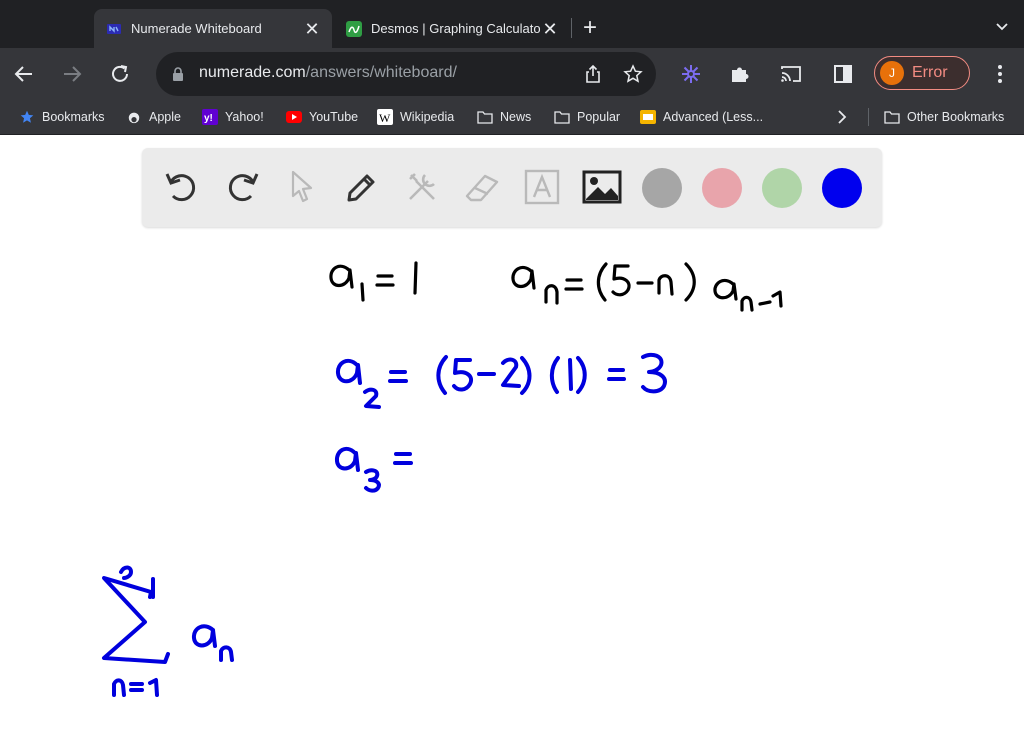 The width and height of the screenshot is (1024, 742). I want to click on bookmark-yahoo: y! Yahoo!, so click(233, 117).